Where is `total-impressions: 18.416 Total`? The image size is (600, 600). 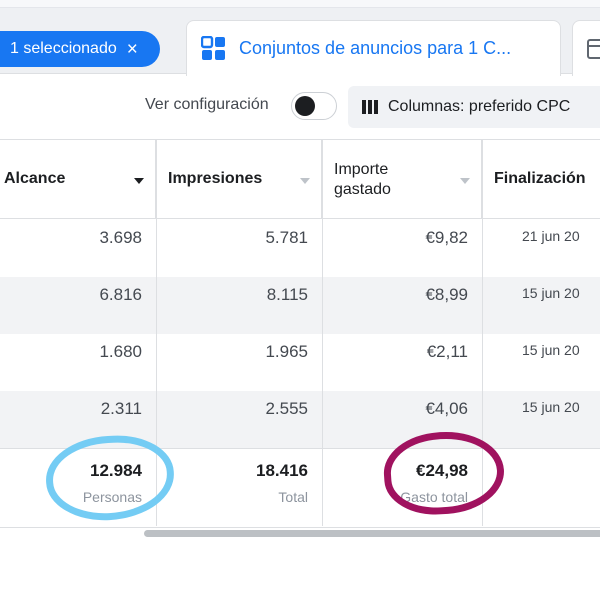
total-impressions: 18.416 Total is located at coordinates (239, 489).